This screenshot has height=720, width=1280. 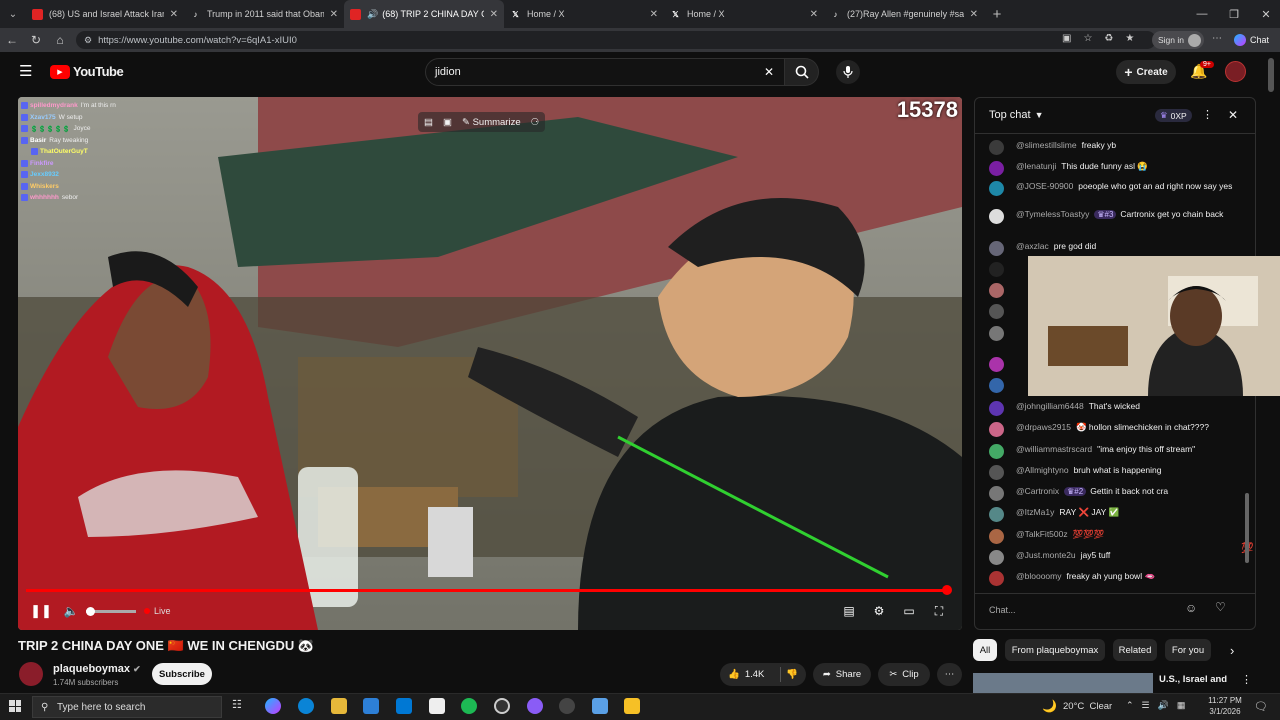 I want to click on create-button: + Create, so click(x=1146, y=72).